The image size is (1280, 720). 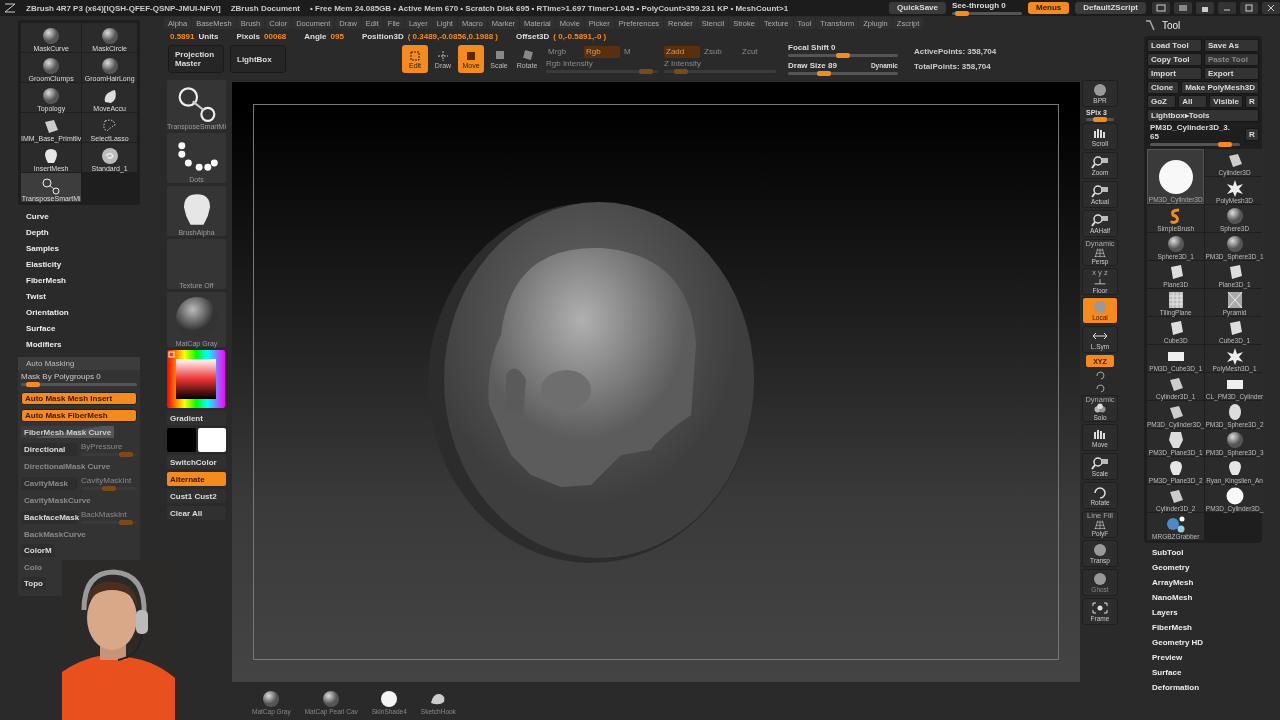 I want to click on slider-label: See-through 0, so click(x=979, y=5).